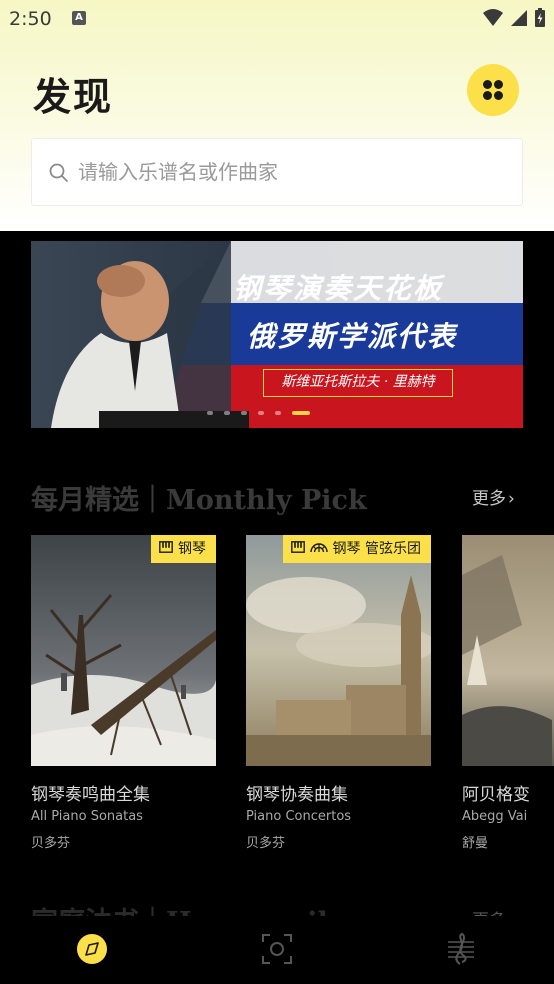  What do you see at coordinates (297, 795) in the screenshot?
I see `card-title: 钢琴协奏曲集` at bounding box center [297, 795].